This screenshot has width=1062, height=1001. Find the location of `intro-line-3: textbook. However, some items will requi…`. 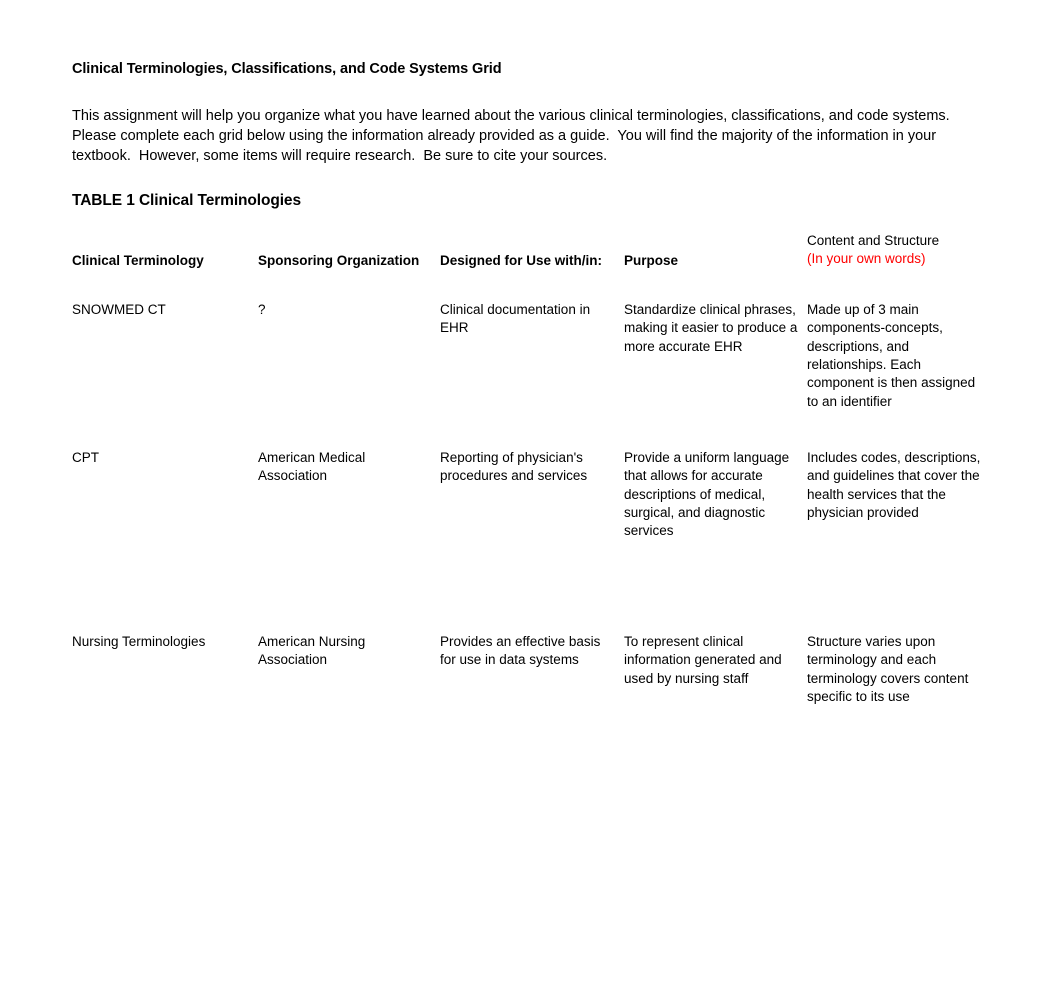

intro-line-3: textbook. However, some items will requi… is located at coordinates (340, 156).